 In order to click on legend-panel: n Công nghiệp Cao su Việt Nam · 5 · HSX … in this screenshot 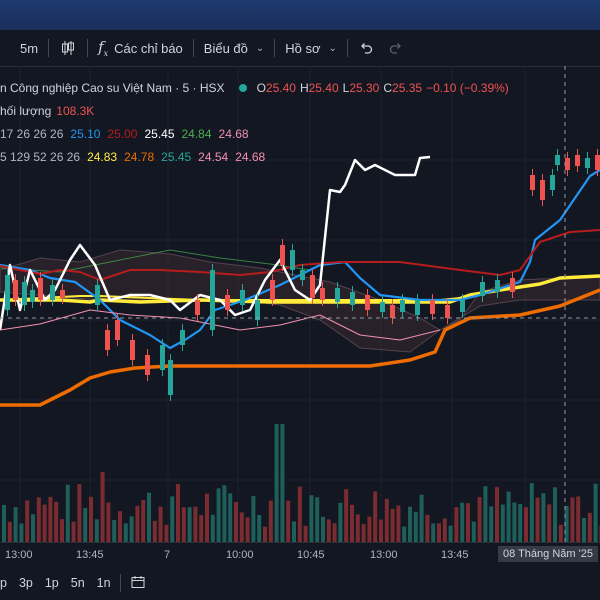, I will do `click(254, 122)`.